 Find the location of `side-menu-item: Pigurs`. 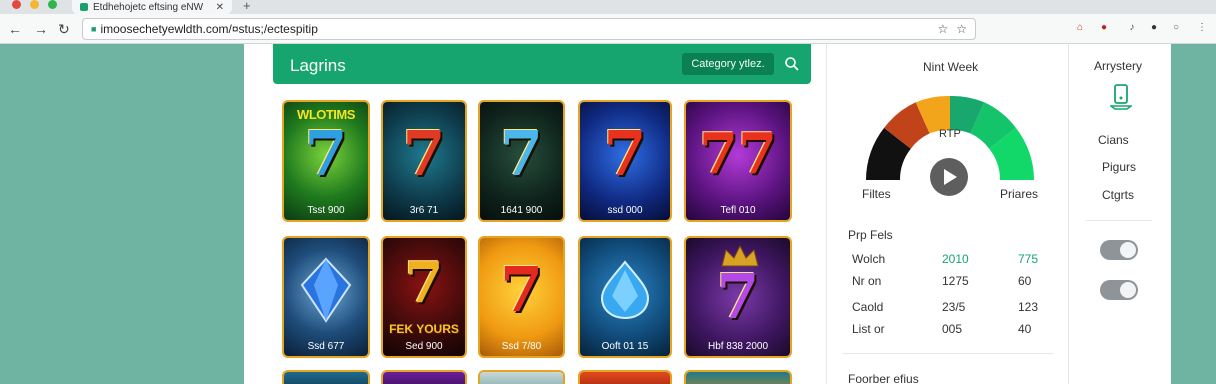

side-menu-item: Pigurs is located at coordinates (1119, 167).